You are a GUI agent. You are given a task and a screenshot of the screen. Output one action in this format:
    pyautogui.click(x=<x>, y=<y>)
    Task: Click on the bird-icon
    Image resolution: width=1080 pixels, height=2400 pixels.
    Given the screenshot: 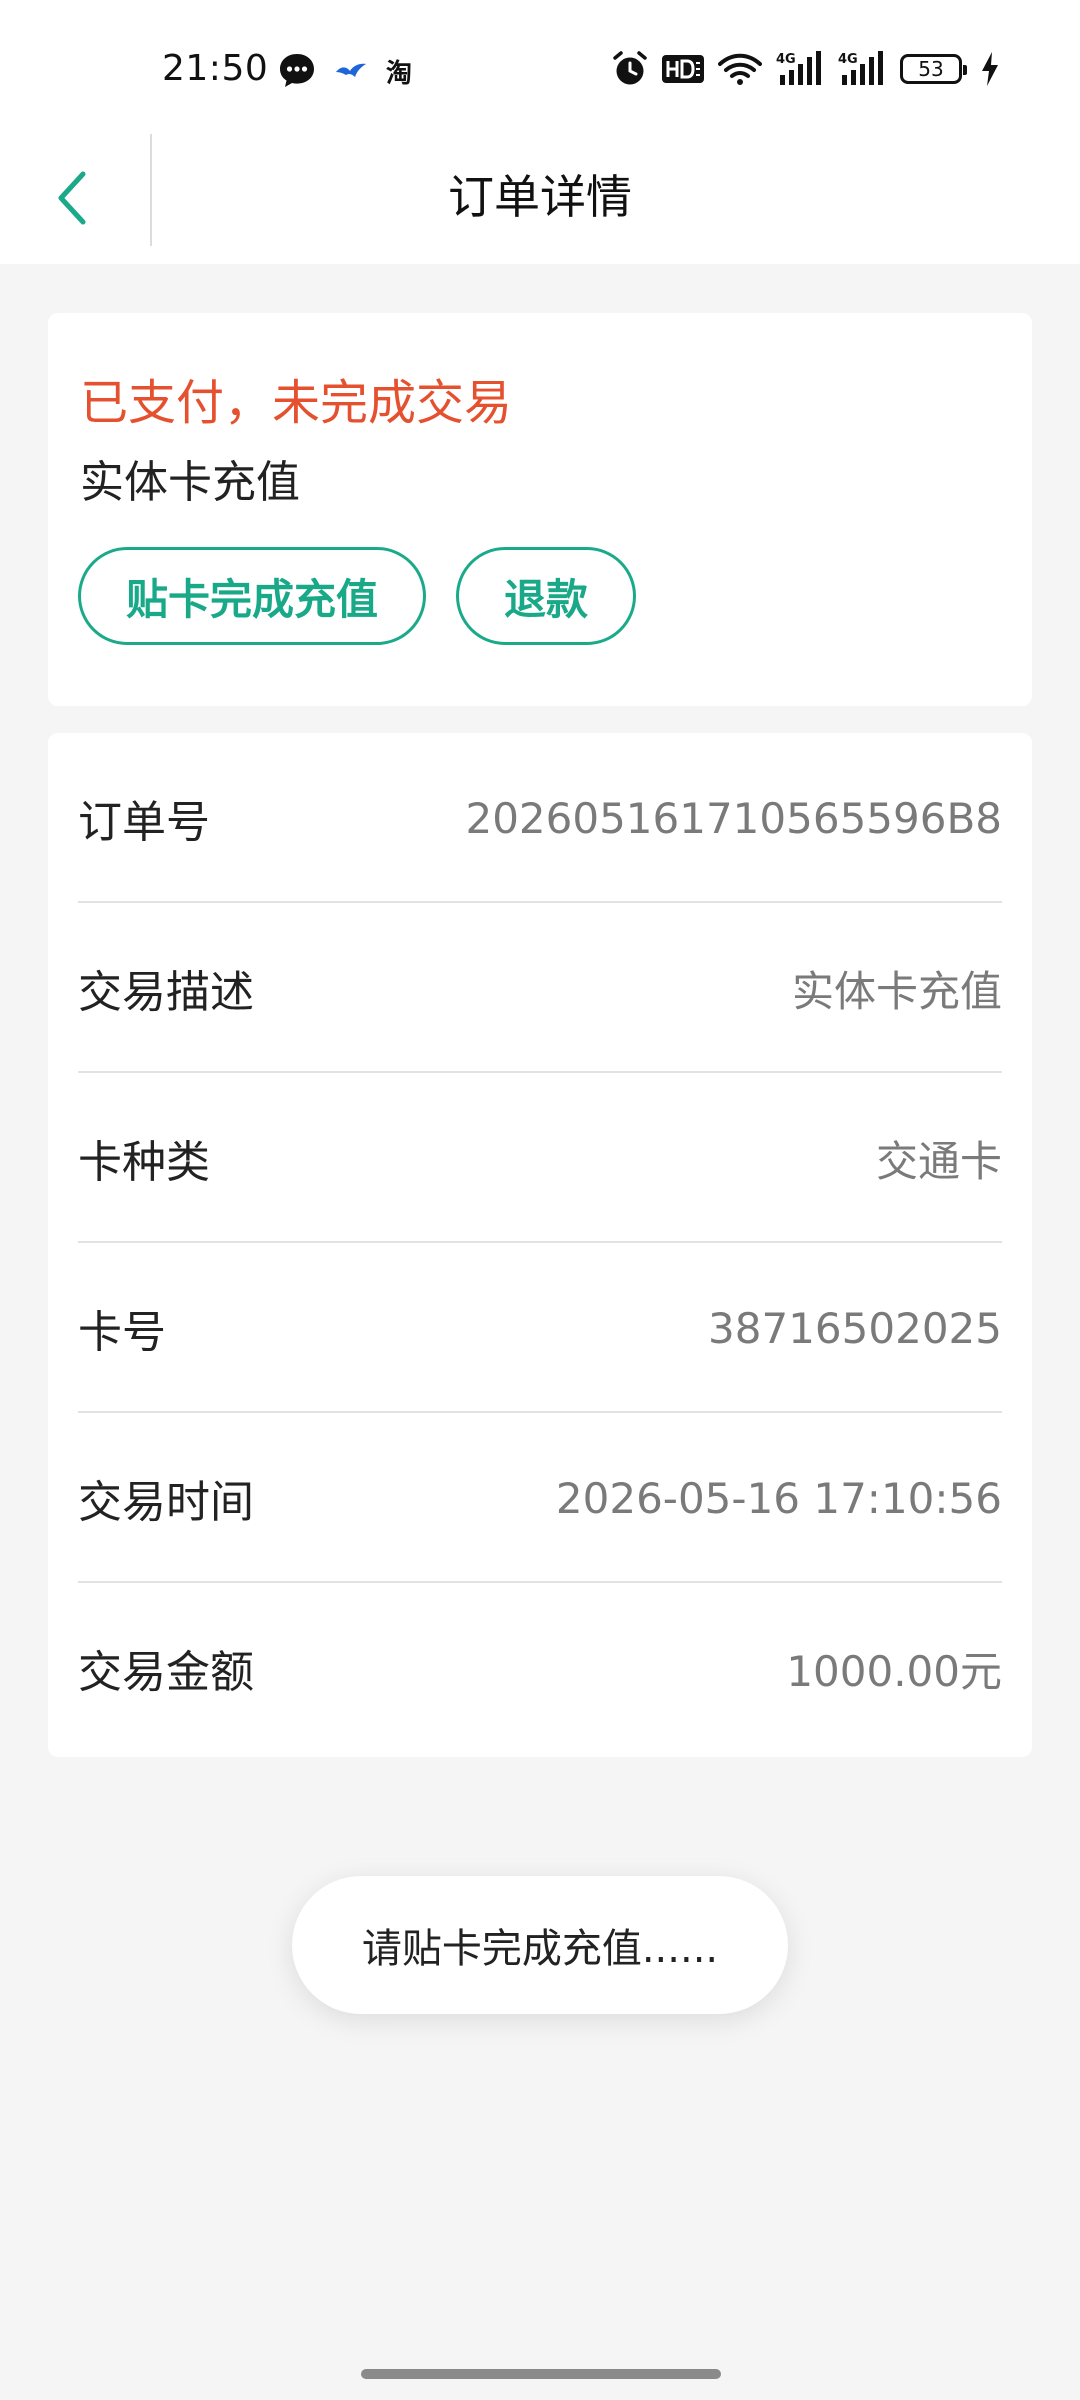 What is the action you would take?
    pyautogui.click(x=351, y=70)
    